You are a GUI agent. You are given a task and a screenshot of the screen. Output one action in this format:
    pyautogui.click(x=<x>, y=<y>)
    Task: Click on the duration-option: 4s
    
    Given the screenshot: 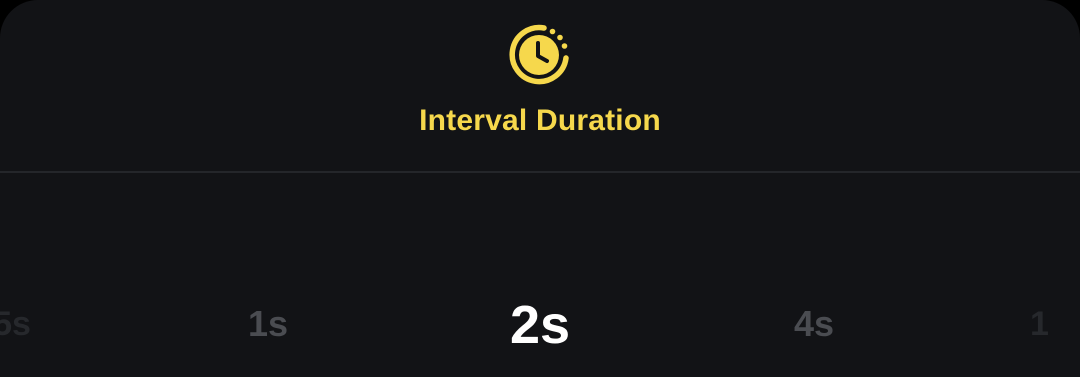 What is the action you would take?
    pyautogui.click(x=814, y=275)
    